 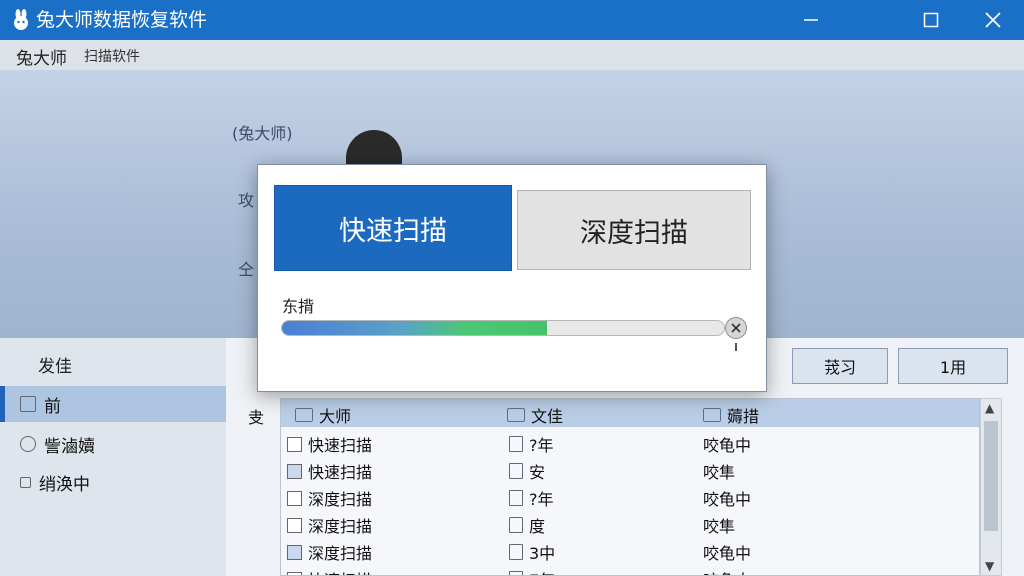 I want to click on table-row: 深度扫描 ?年 咬龟中, so click(x=630, y=496).